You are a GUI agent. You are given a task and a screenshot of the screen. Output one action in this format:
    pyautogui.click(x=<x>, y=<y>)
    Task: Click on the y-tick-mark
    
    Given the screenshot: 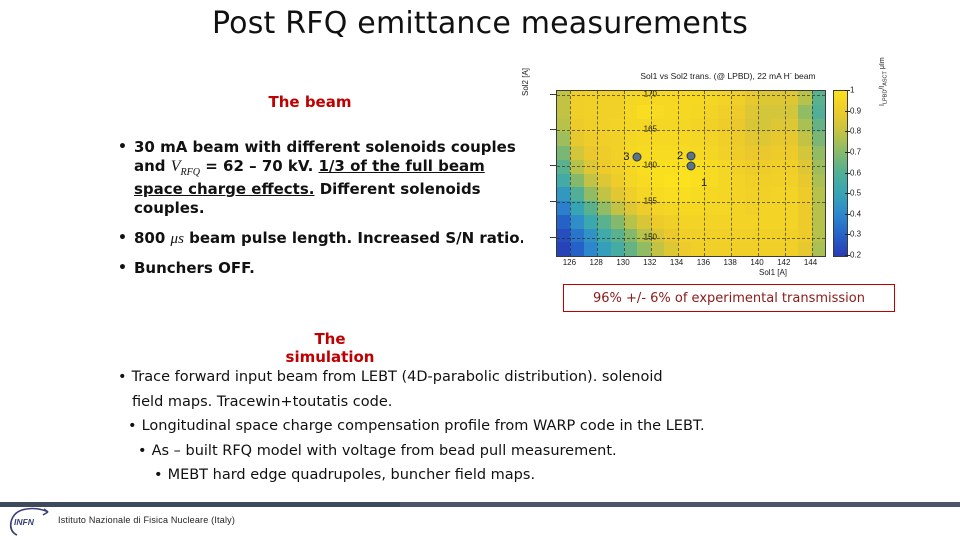 What is the action you would take?
    pyautogui.click(x=553, y=94)
    